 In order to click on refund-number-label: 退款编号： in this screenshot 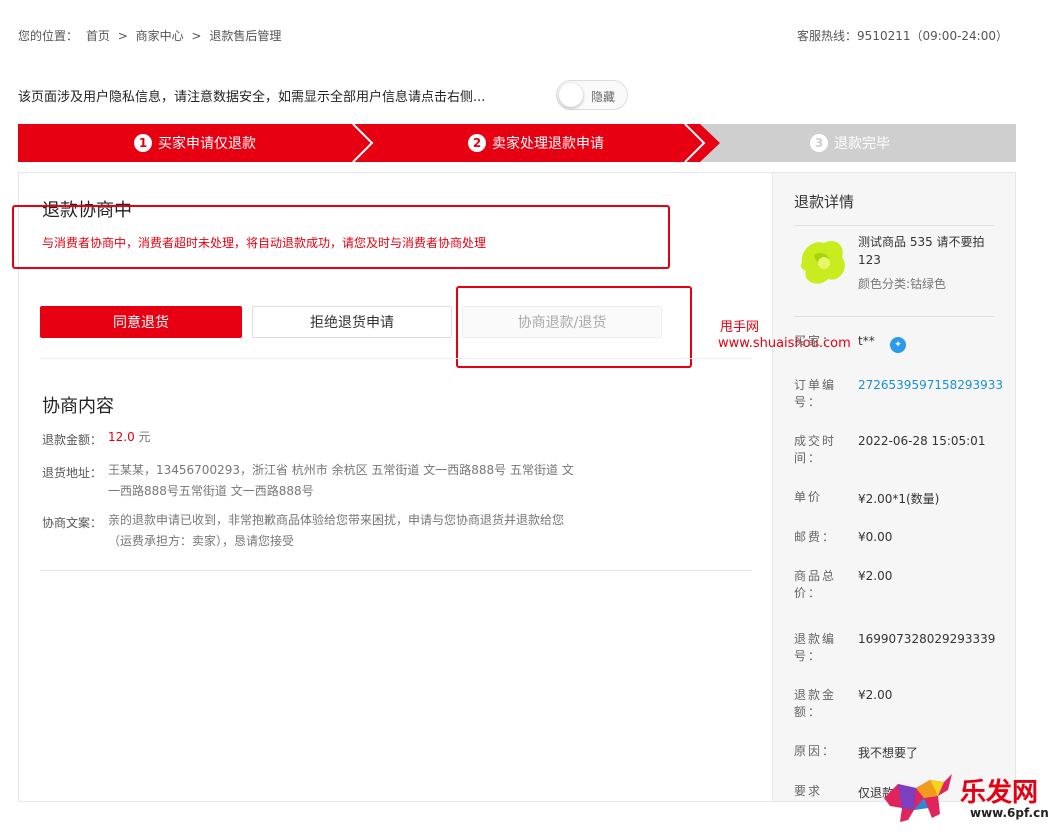, I will do `click(815, 647)`.